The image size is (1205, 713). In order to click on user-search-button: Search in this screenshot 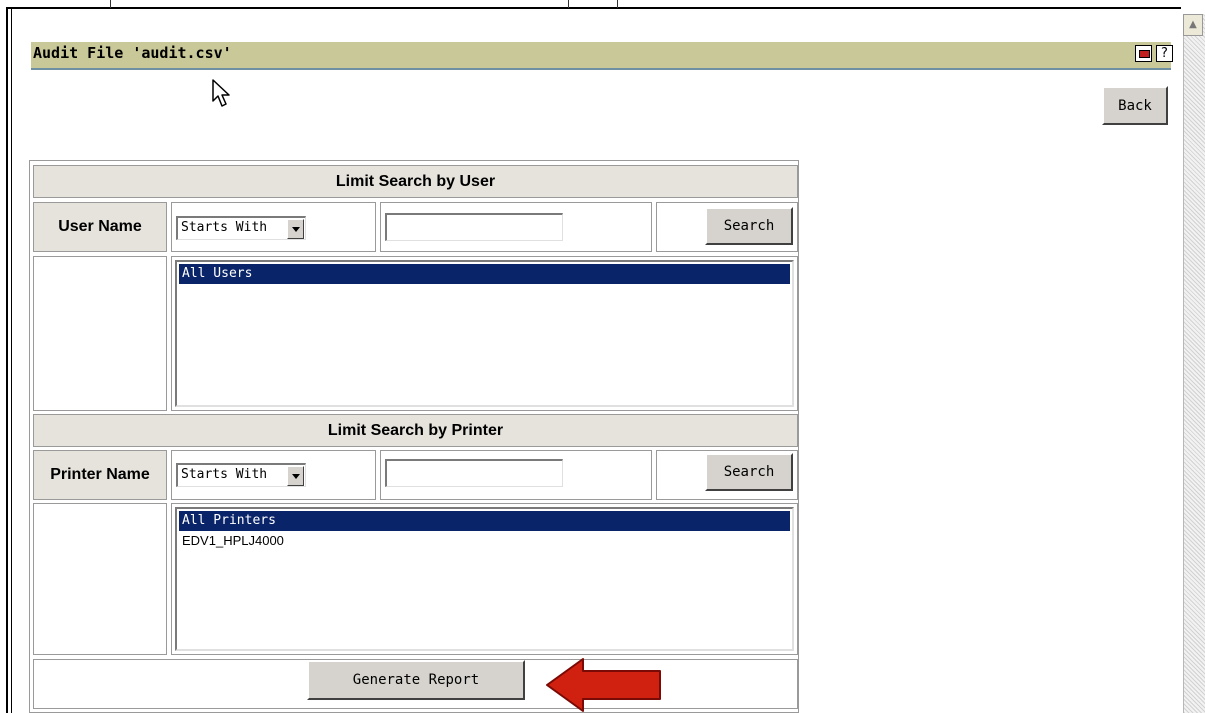, I will do `click(749, 226)`.